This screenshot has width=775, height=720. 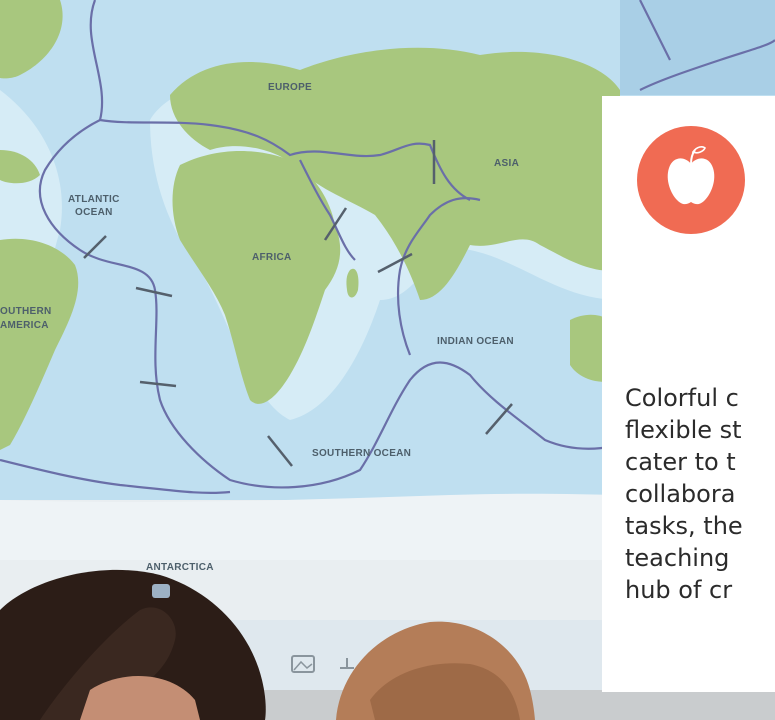 What do you see at coordinates (506, 163) in the screenshot?
I see `label-asia: ASIA` at bounding box center [506, 163].